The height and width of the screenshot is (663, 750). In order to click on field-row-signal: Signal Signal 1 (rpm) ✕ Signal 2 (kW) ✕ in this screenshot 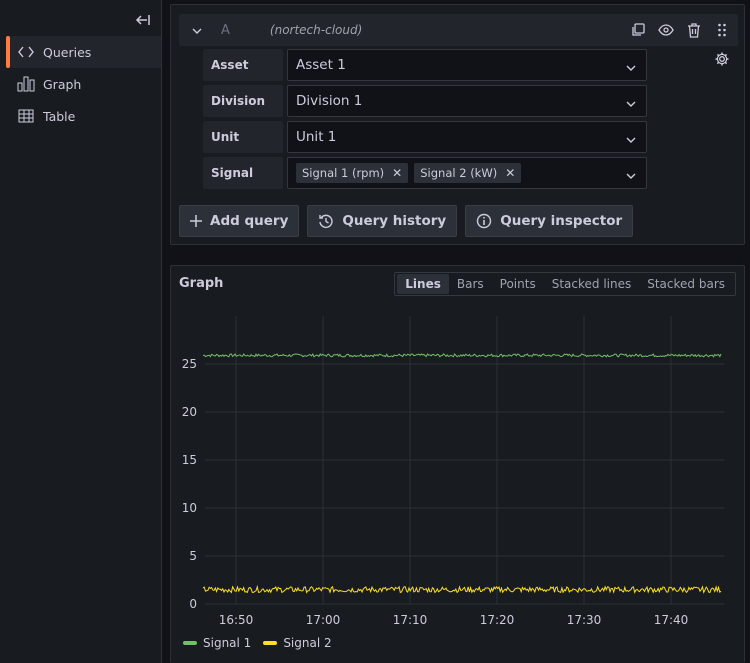, I will do `click(425, 173)`.